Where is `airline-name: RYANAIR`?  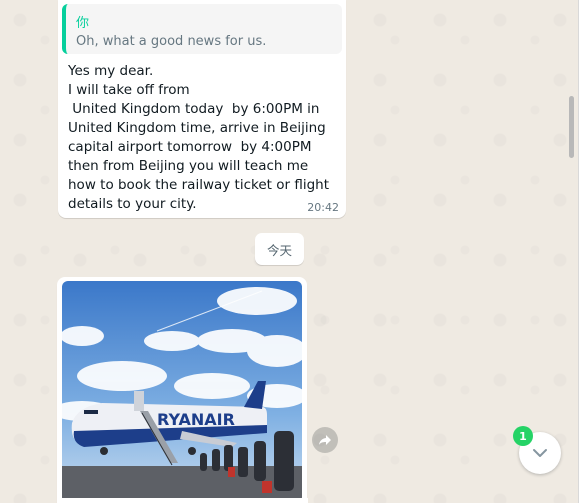 airline-name: RYANAIR is located at coordinates (196, 419).